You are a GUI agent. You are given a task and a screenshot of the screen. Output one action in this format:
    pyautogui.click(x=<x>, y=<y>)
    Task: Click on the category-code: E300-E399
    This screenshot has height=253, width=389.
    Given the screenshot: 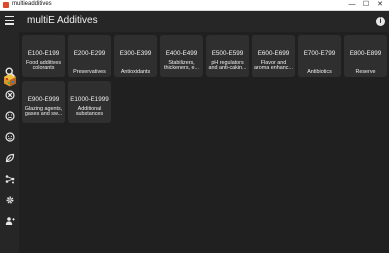 What is the action you would take?
    pyautogui.click(x=135, y=53)
    